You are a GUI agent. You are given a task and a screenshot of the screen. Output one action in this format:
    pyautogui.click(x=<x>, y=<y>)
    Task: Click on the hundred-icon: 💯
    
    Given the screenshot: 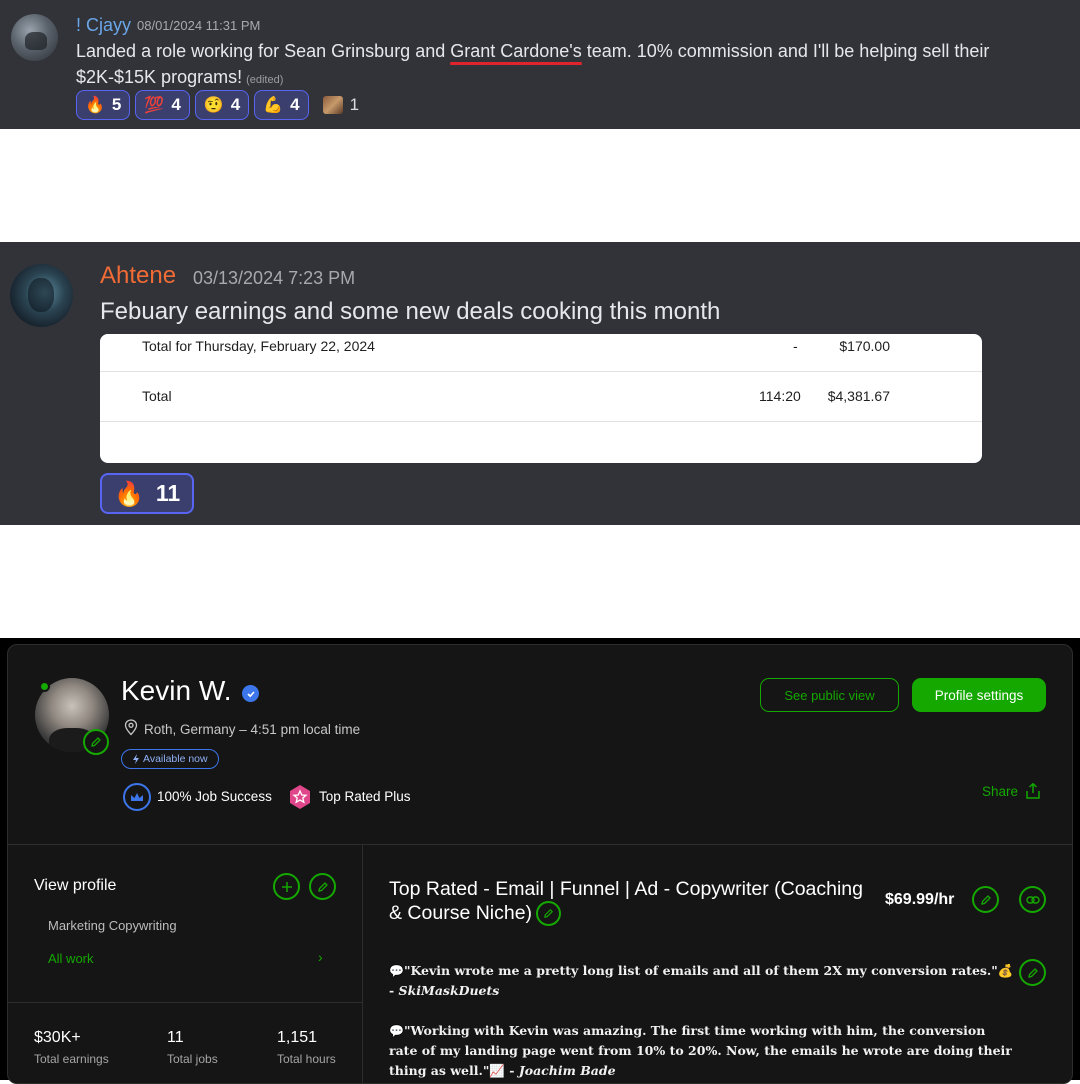 What is the action you would take?
    pyautogui.click(x=154, y=104)
    